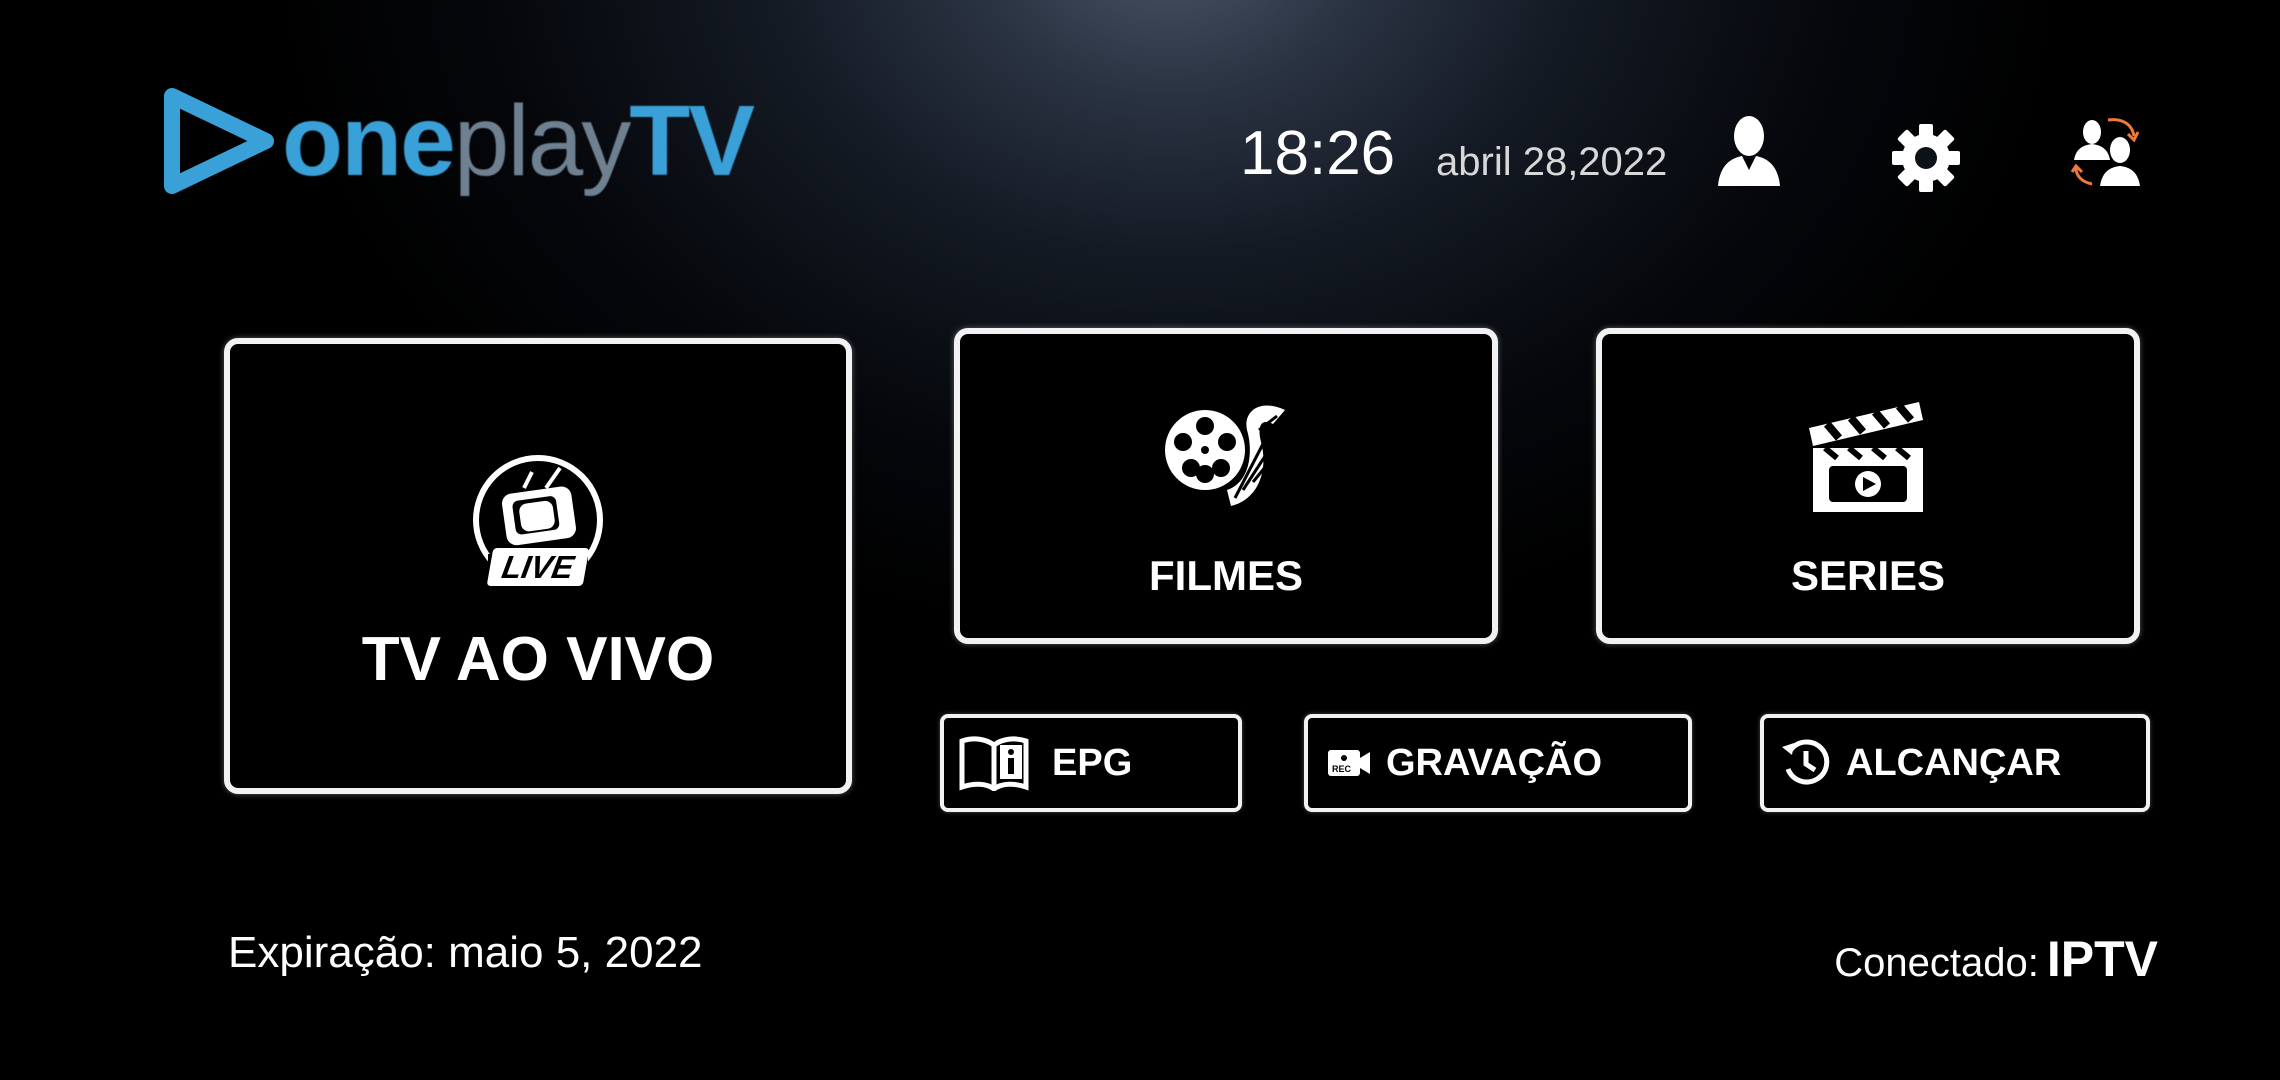 This screenshot has width=2280, height=1080. What do you see at coordinates (1349, 763) in the screenshot?
I see `rec-camera-icon: REC` at bounding box center [1349, 763].